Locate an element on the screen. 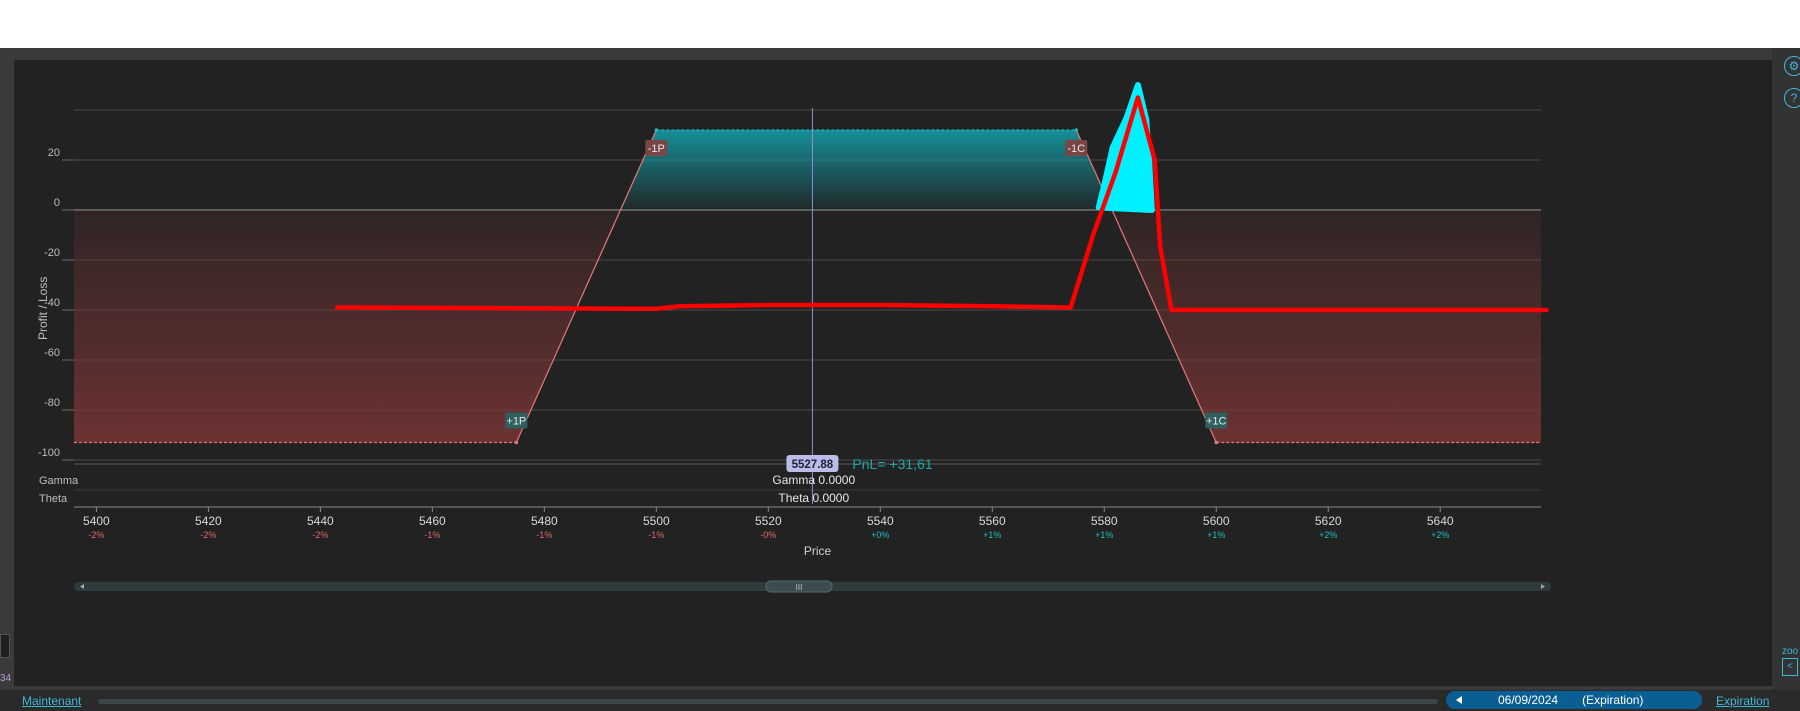 Image resolution: width=1800 pixels, height=711 pixels. theta-row-label: Theta is located at coordinates (53, 499).